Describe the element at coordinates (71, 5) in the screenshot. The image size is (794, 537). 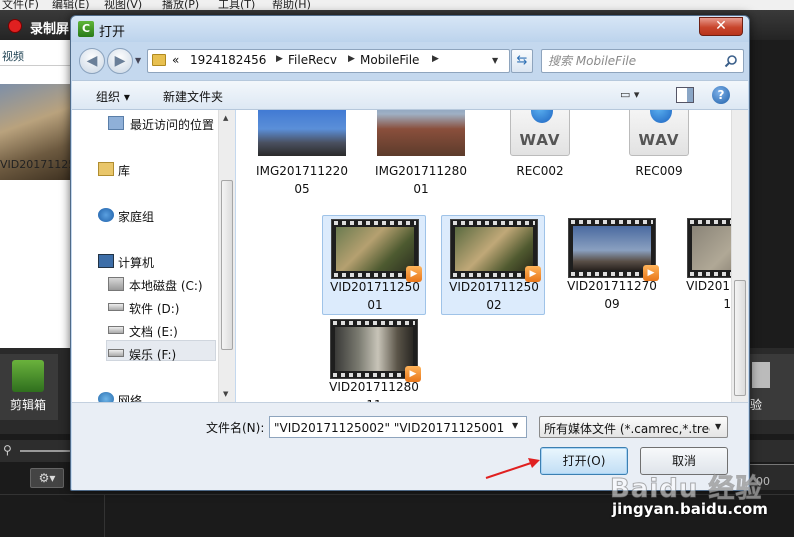
I see `bg-menu-edit: 编辑(E)` at that location.